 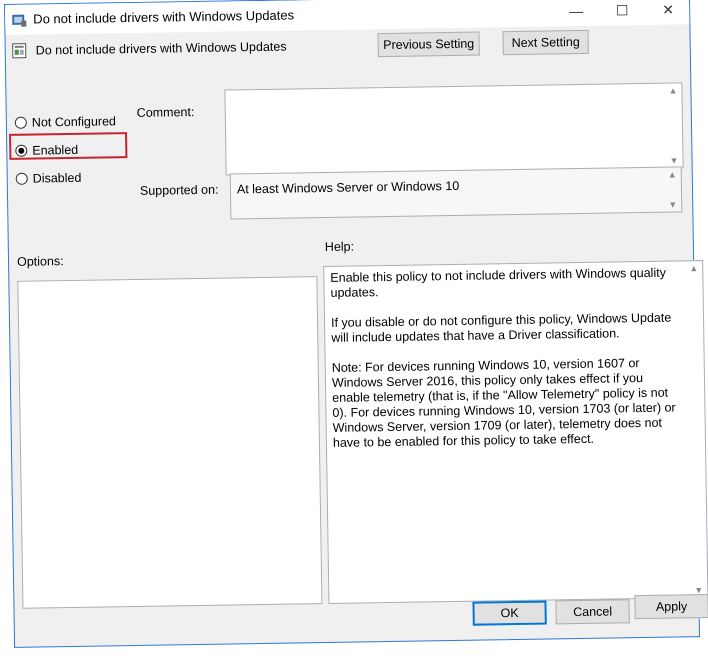 I want to click on policy-editor-icon, so click(x=19, y=20).